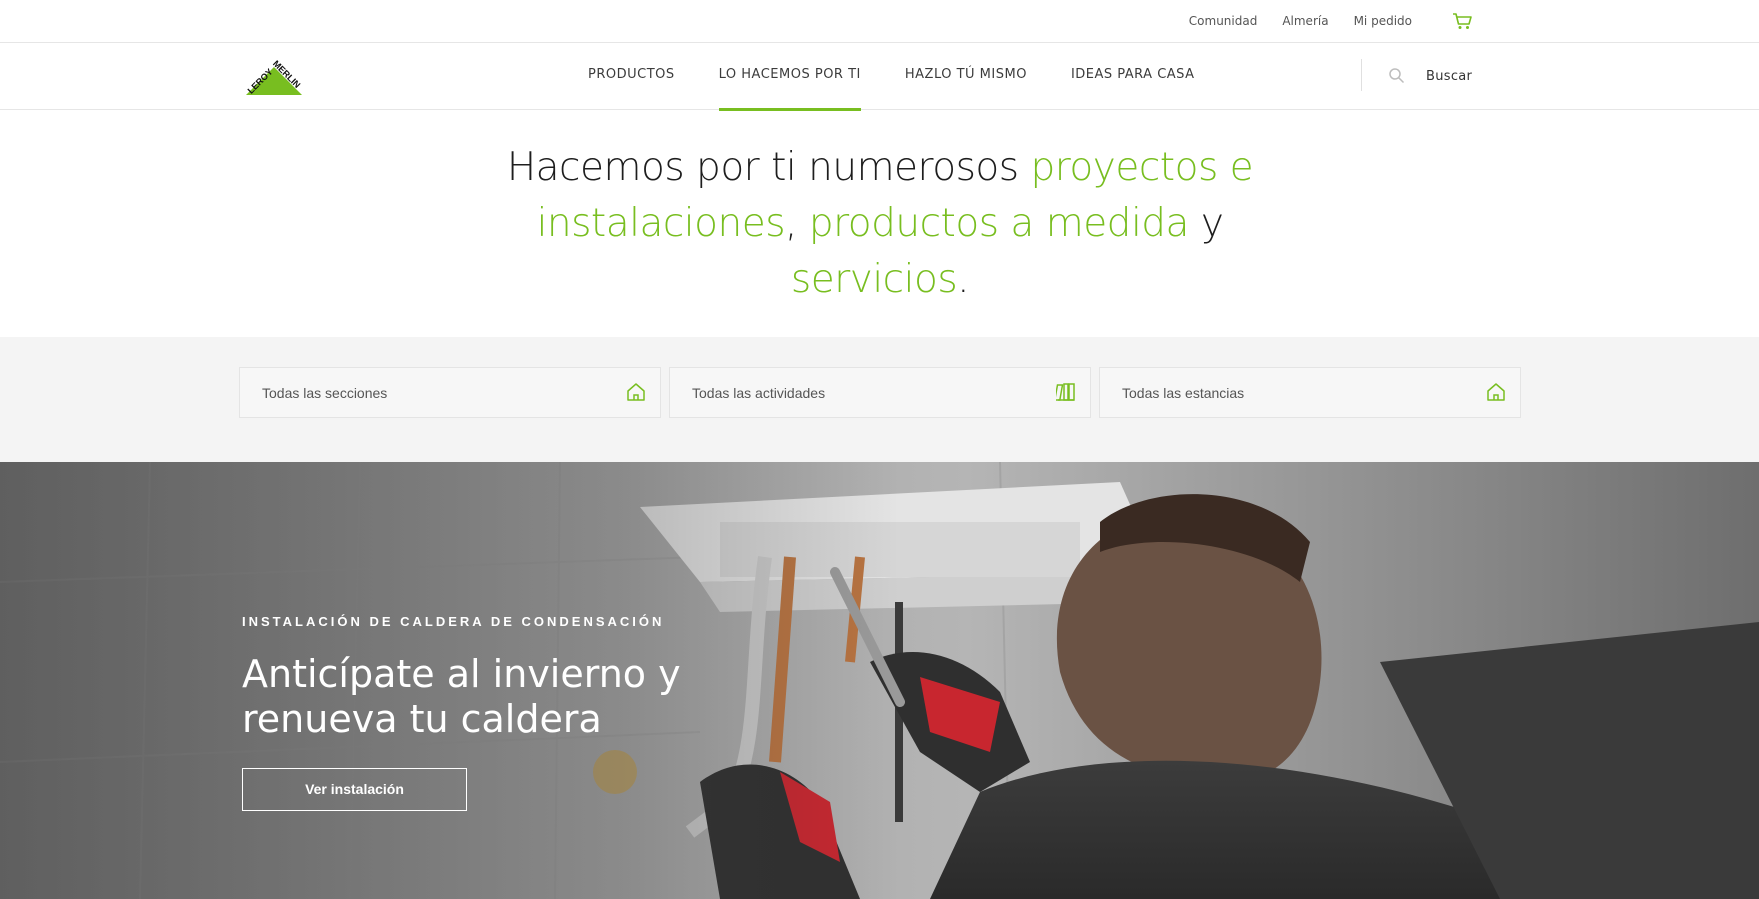  I want to click on brand-logo: LEROY MERLIN, so click(274, 77).